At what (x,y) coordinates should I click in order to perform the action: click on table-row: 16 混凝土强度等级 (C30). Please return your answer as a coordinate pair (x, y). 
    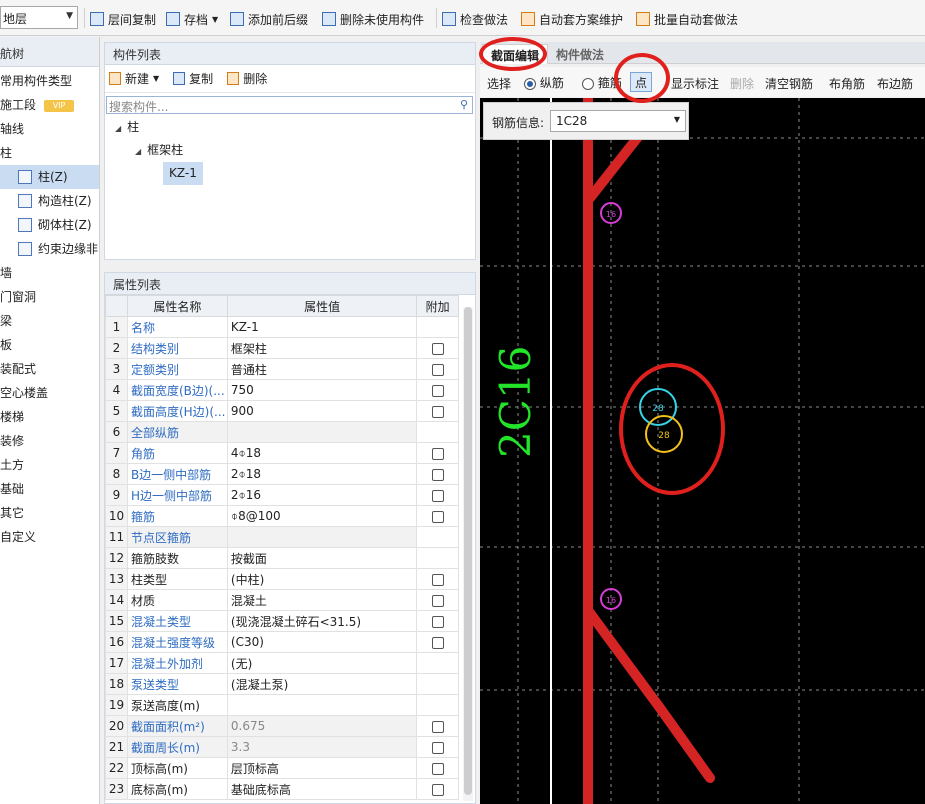
    Looking at the image, I should click on (282, 642).